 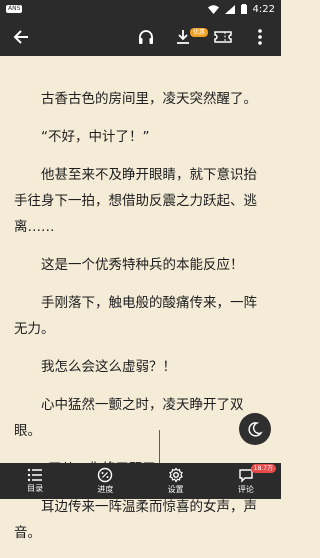 I want to click on paragraph: 手刚落下，触电般的酸痛传来，一阵无力。, so click(x=135, y=316).